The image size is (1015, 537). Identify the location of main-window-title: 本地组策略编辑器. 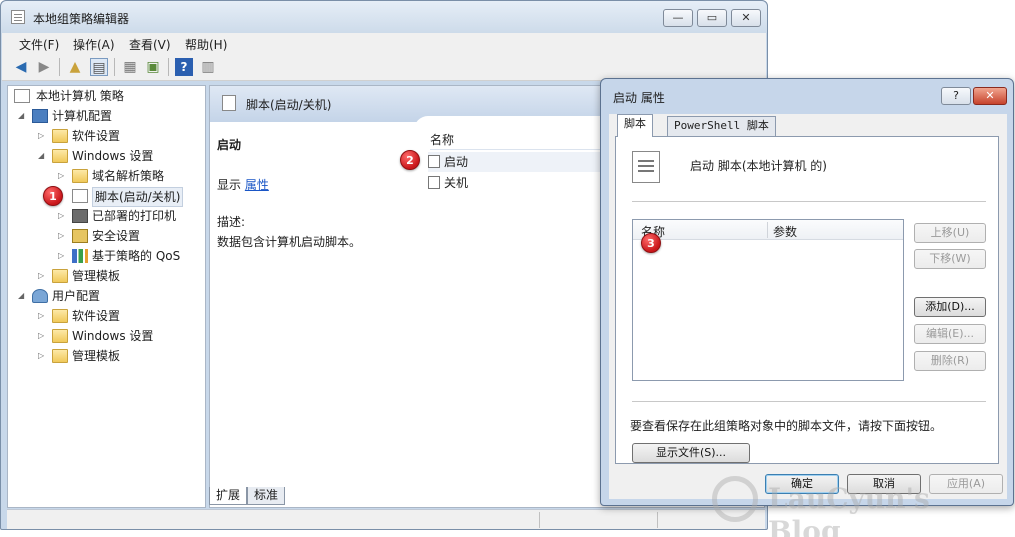
(81, 19).